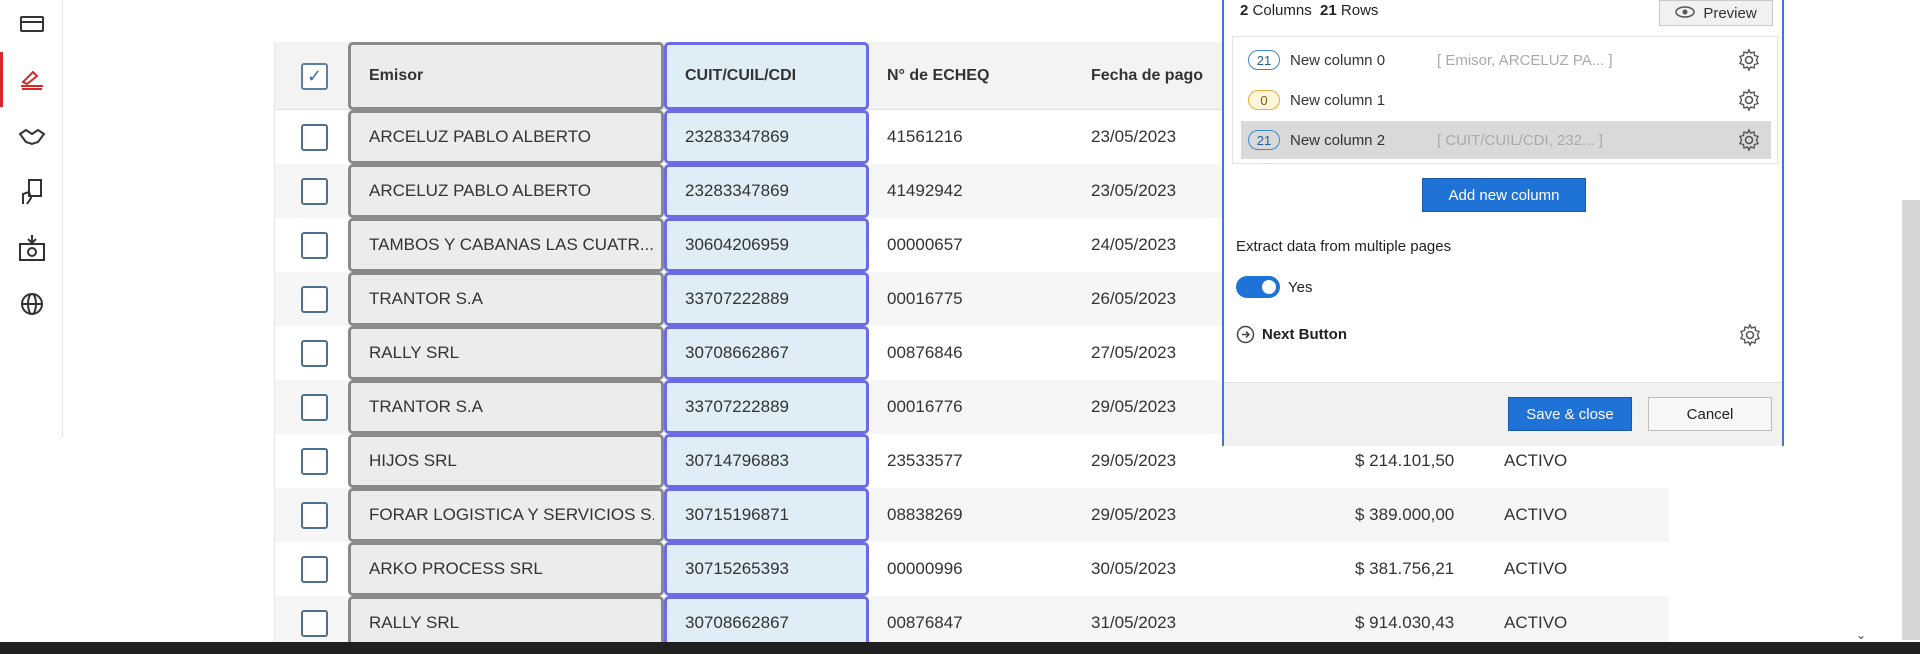  I want to click on save-close-button: Save & close, so click(1570, 414).